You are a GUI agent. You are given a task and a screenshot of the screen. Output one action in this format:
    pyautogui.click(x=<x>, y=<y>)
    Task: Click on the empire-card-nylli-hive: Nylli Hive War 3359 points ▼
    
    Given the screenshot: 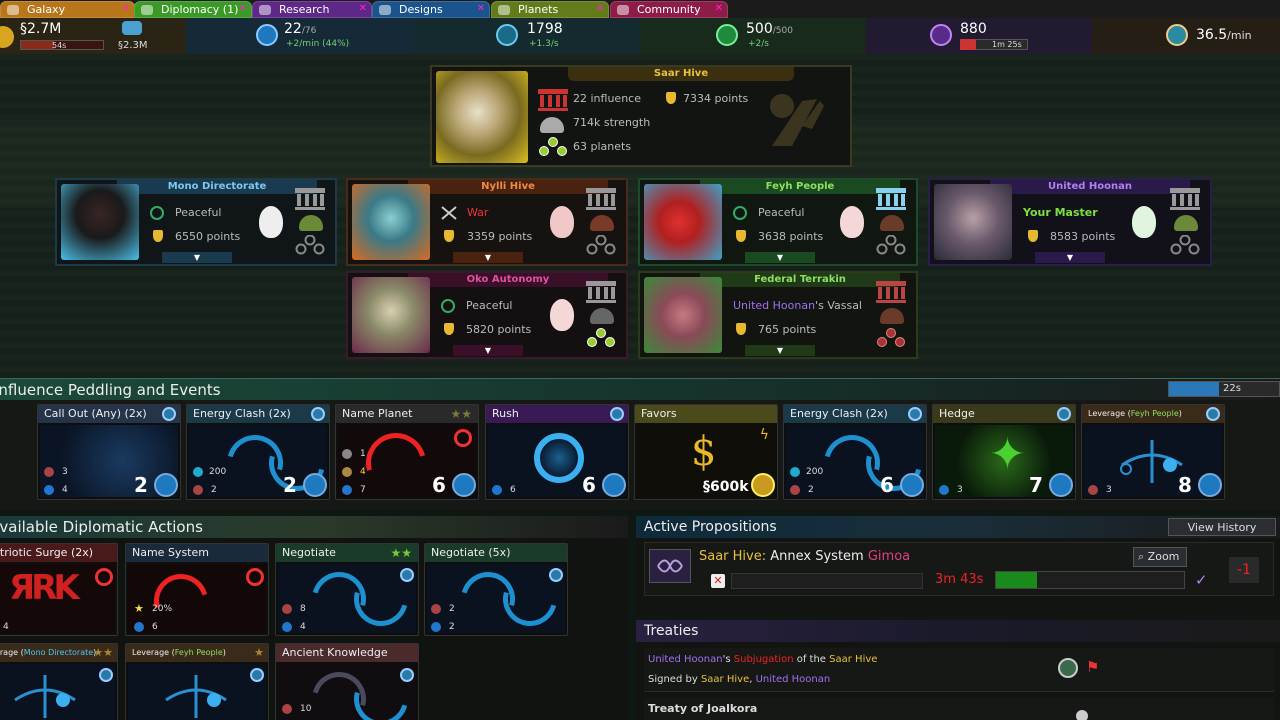 What is the action you would take?
    pyautogui.click(x=487, y=222)
    